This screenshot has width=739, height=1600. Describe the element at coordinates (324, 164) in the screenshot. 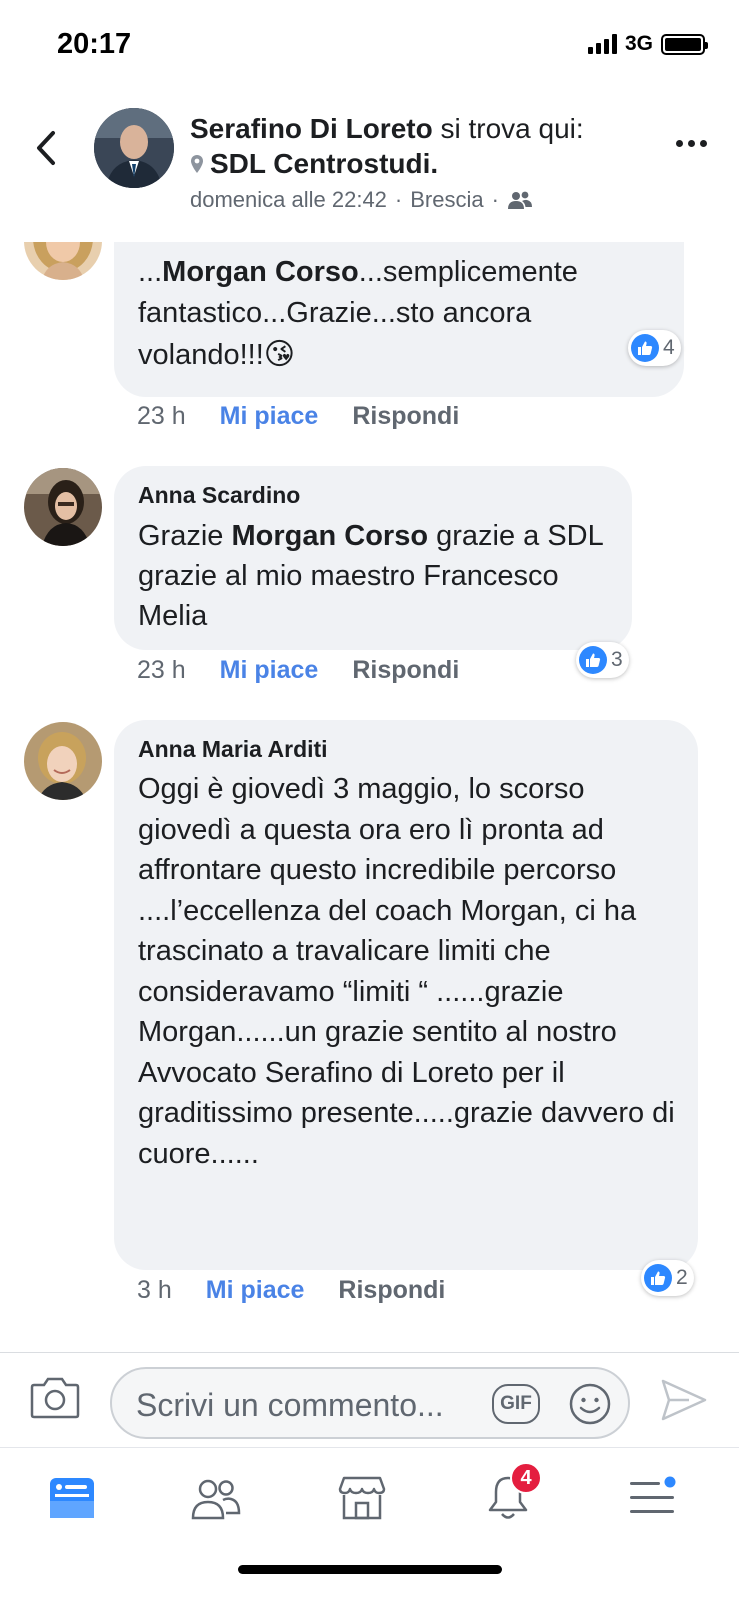

I see `place-link: SDL Centrostudi.` at that location.